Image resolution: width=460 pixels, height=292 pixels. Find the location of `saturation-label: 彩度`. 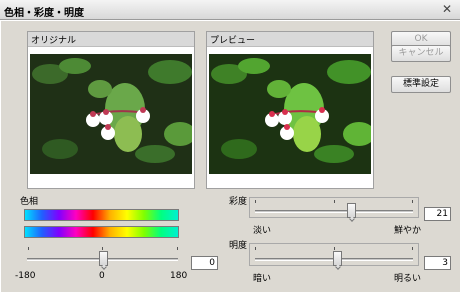

saturation-label: 彩度 is located at coordinates (238, 202).